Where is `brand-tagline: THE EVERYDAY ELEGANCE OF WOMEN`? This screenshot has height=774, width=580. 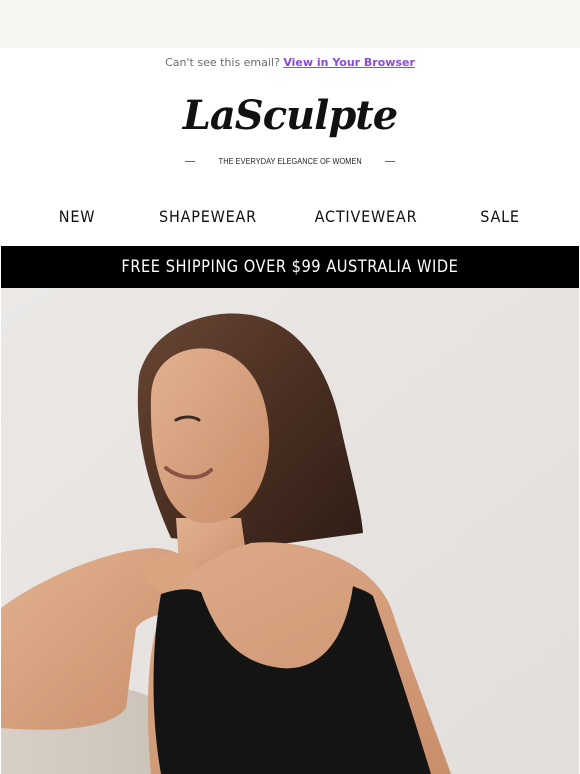
brand-tagline: THE EVERYDAY ELEGANCE OF WOMEN is located at coordinates (290, 161).